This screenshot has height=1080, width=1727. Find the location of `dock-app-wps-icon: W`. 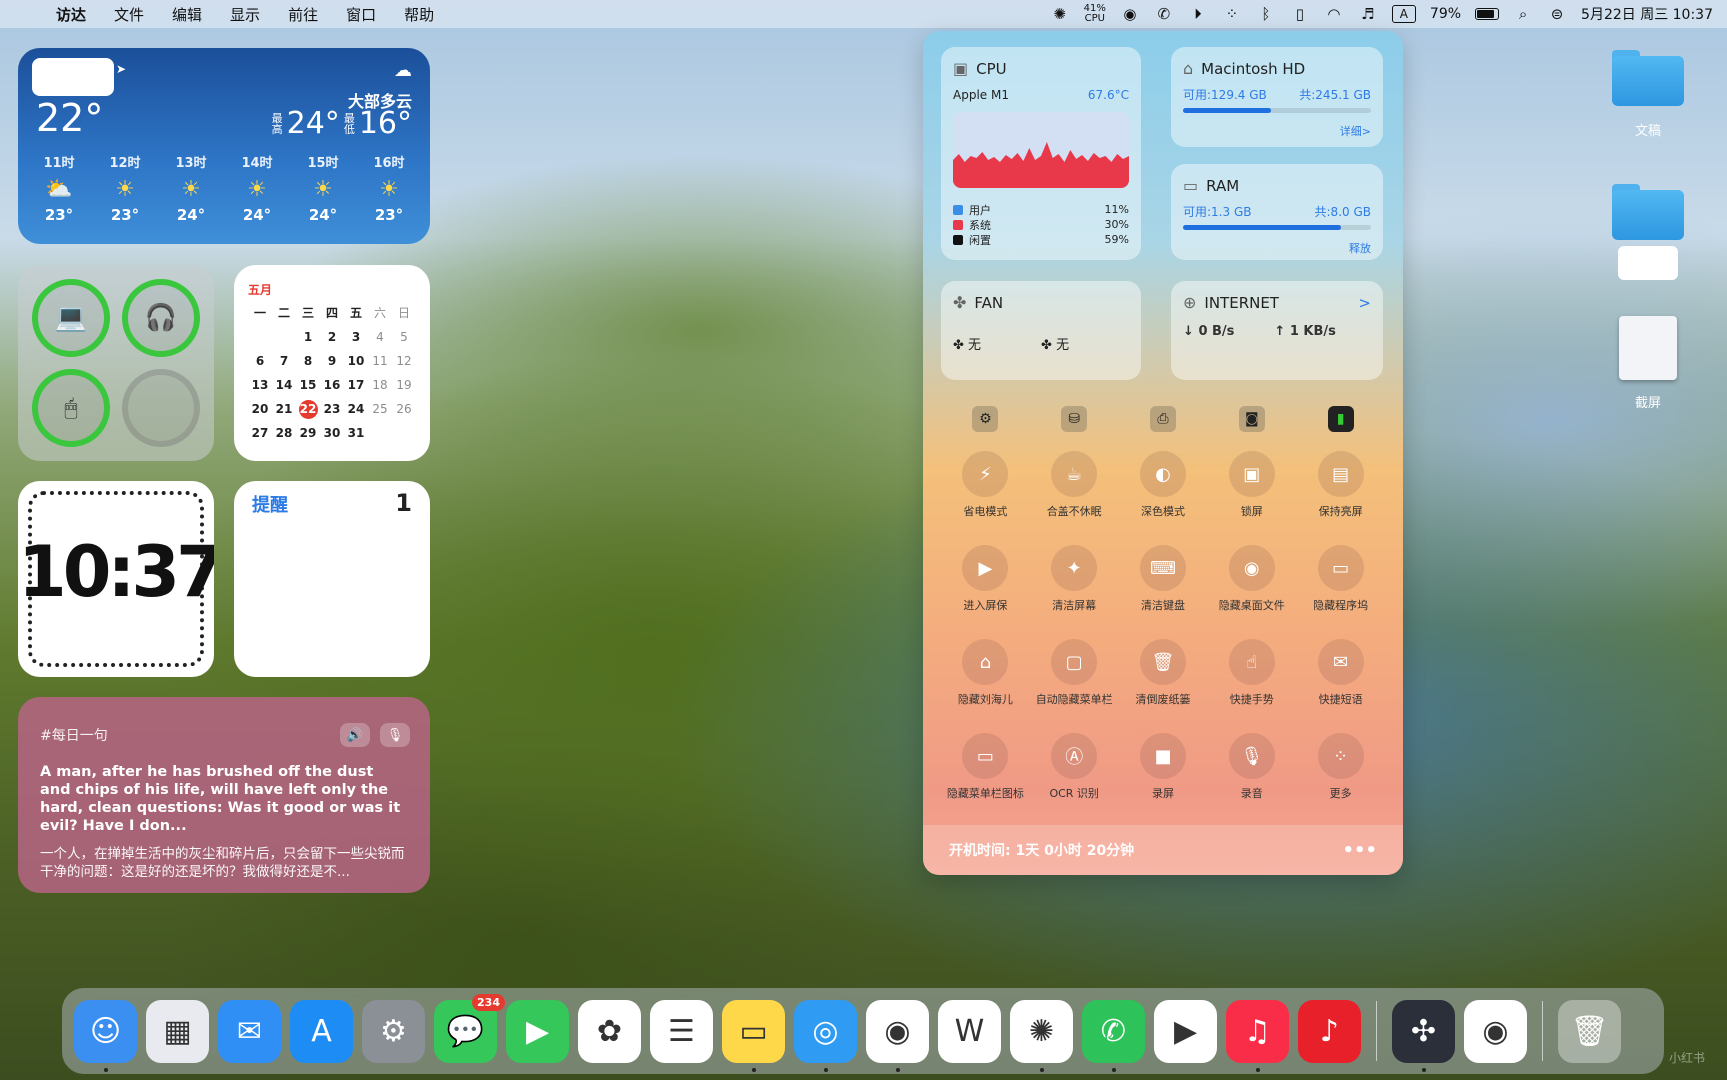

dock-app-wps-icon: W is located at coordinates (969, 1031).